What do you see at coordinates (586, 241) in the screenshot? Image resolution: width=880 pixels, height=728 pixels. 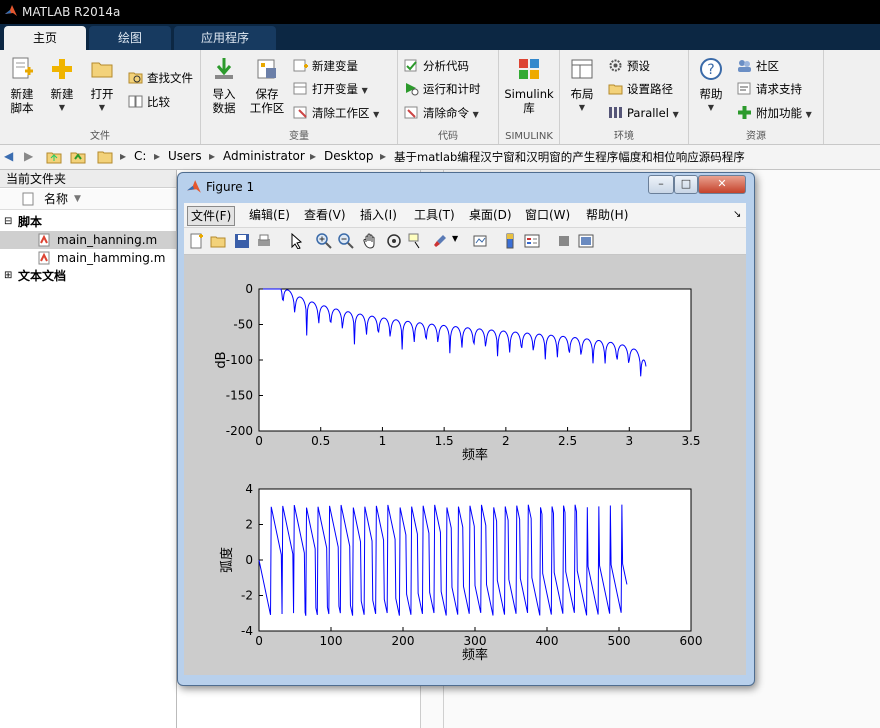 I see `show-plot-tools-icon` at bounding box center [586, 241].